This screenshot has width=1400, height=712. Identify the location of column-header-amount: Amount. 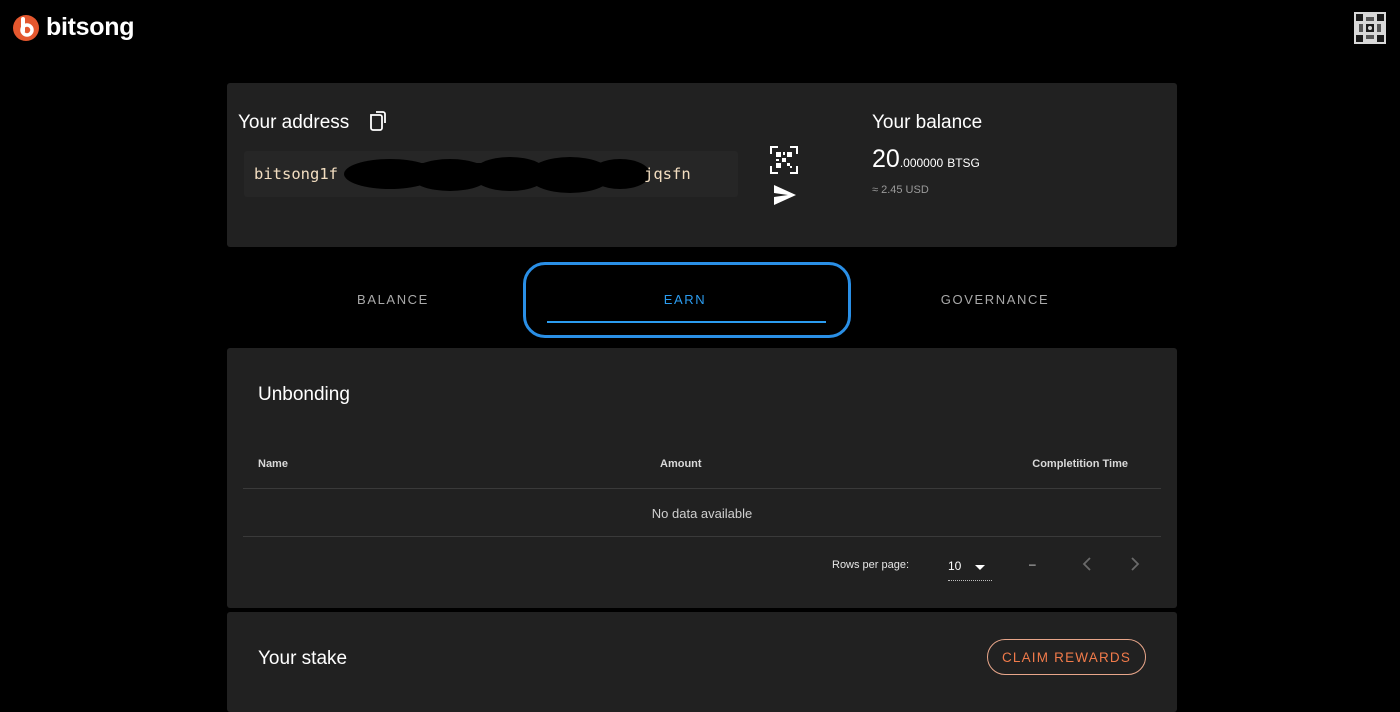
(681, 464).